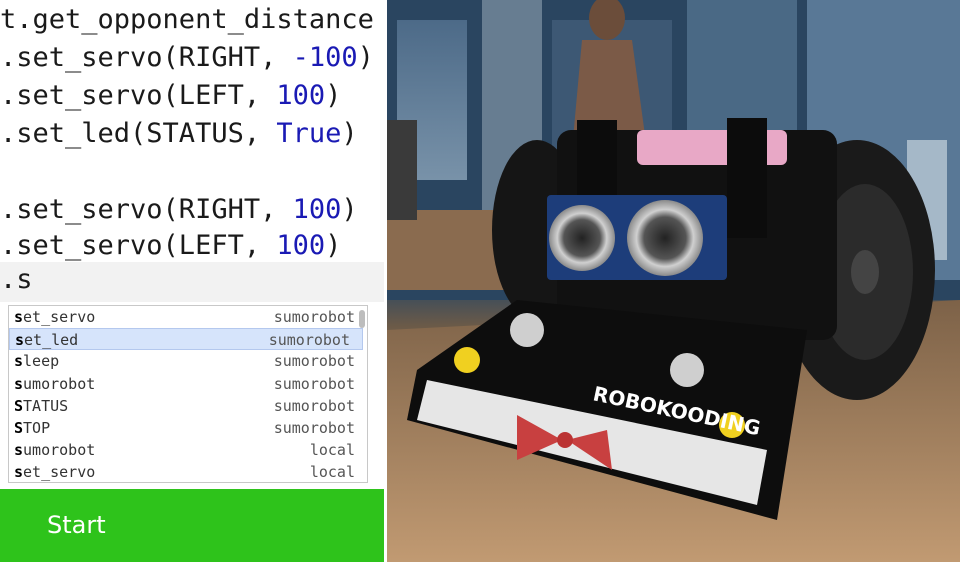 Image resolution: width=960 pixels, height=562 pixels. What do you see at coordinates (309, 133) in the screenshot?
I see `code-value: True` at bounding box center [309, 133].